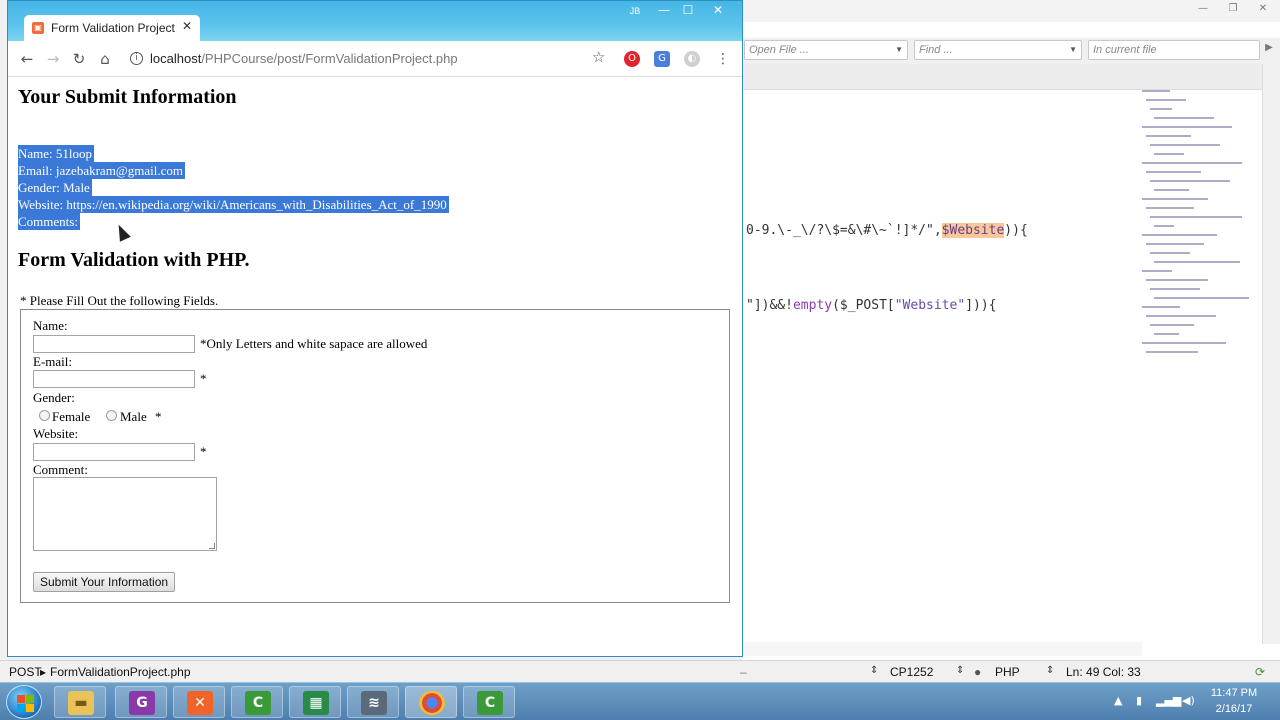  Describe the element at coordinates (114, 452) in the screenshot. I see `website-input` at that location.